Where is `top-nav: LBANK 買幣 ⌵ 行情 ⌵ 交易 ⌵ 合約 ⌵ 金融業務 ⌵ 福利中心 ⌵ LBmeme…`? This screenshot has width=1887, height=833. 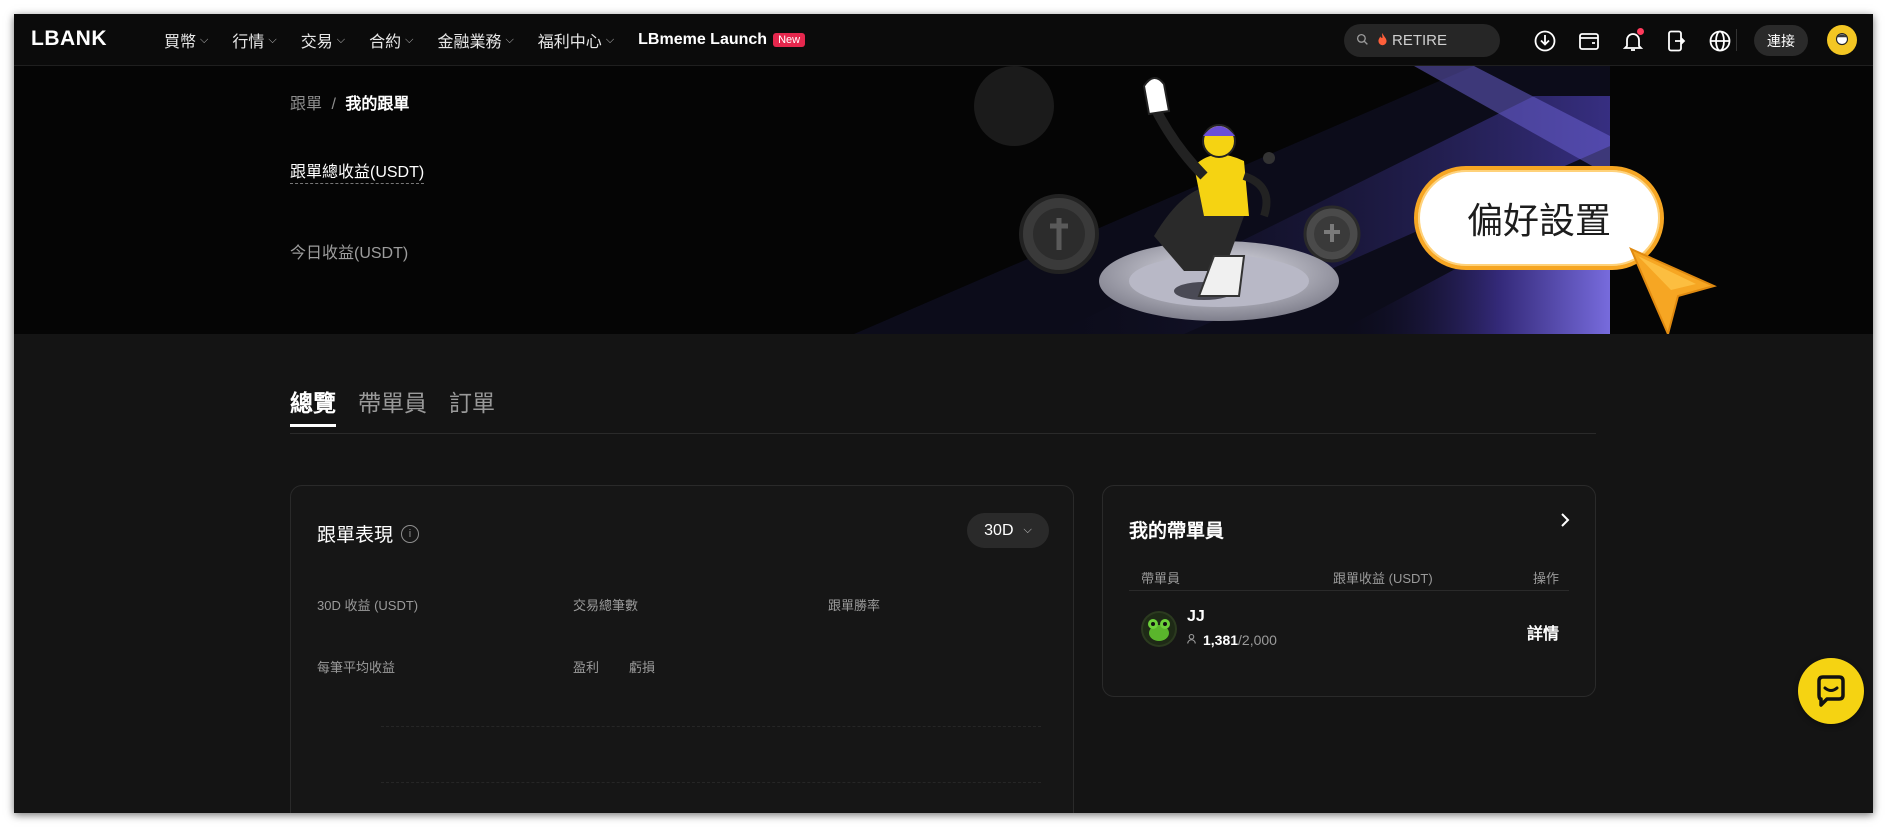 top-nav: LBANK 買幣 ⌵ 行情 ⌵ 交易 ⌵ 合約 ⌵ 金融業務 ⌵ 福利中心 ⌵ LBmeme… is located at coordinates (943, 40).